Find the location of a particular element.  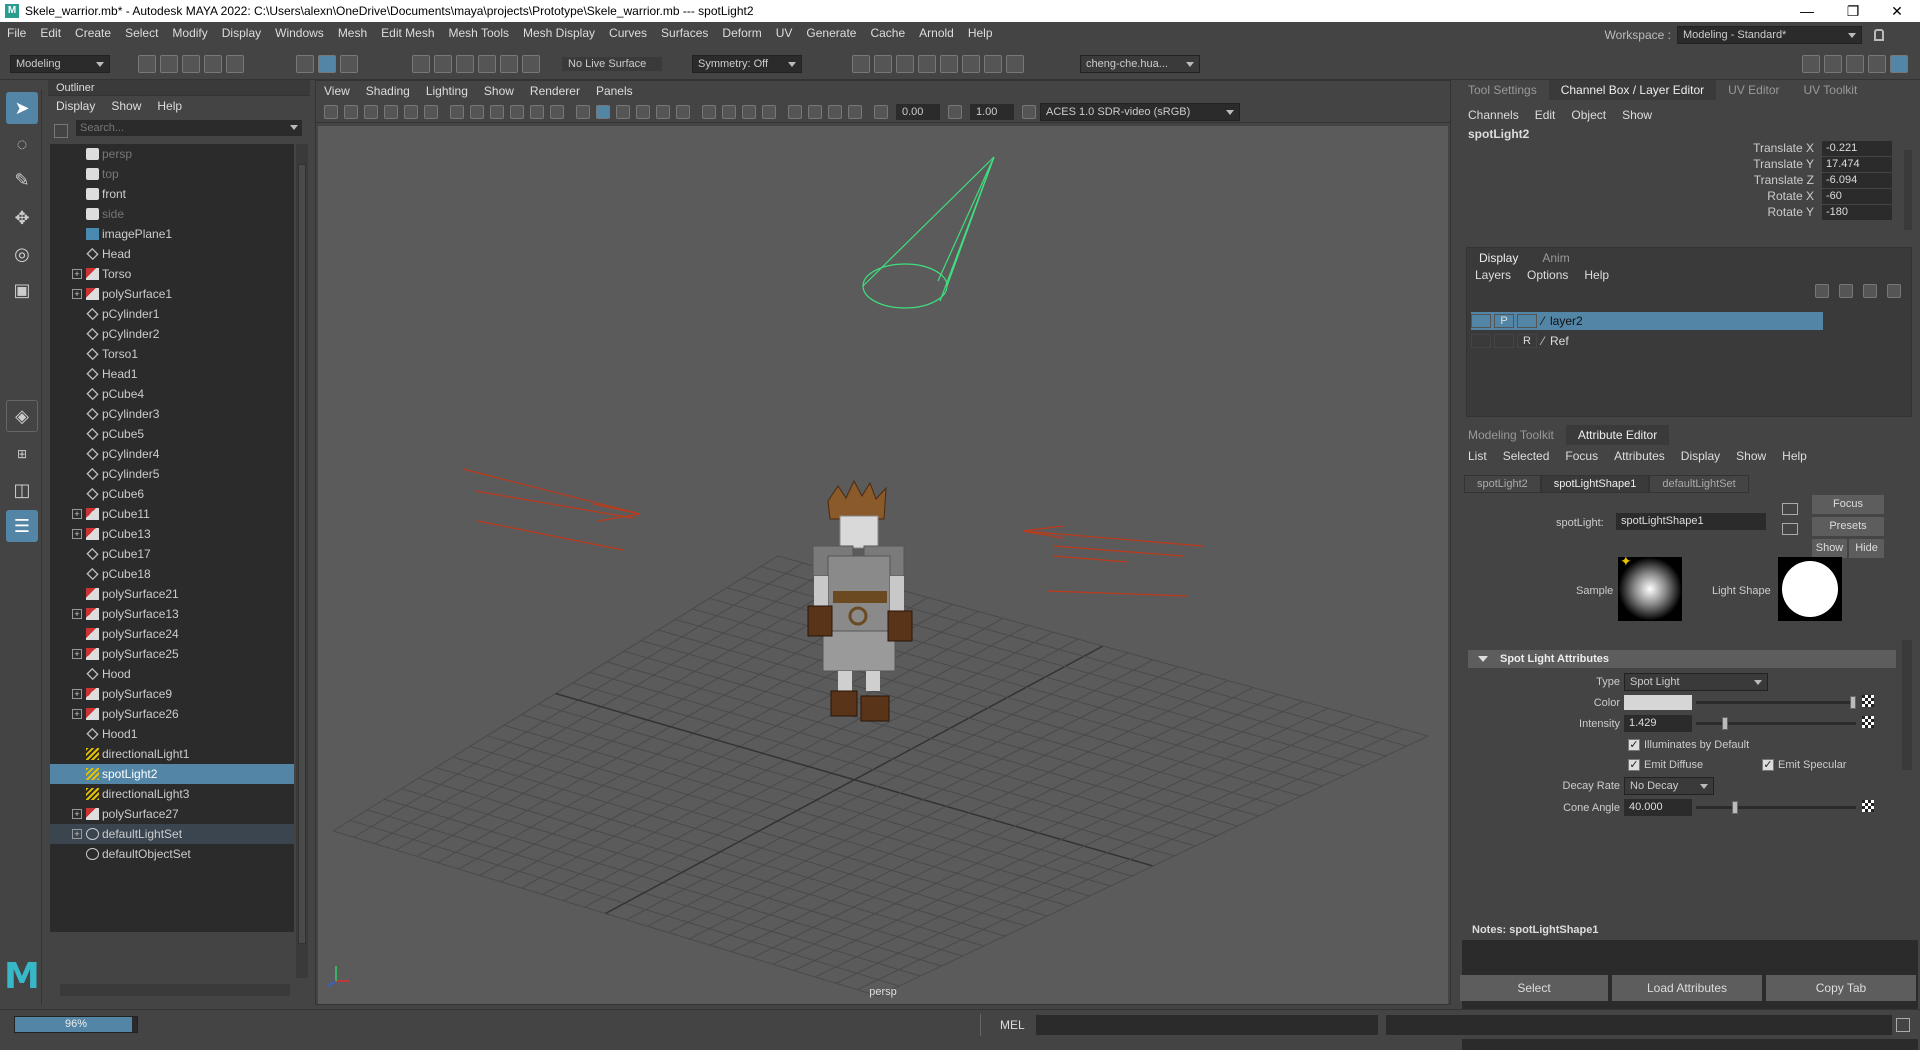

layer-row-ref: R ⁄ Ref is located at coordinates (1647, 341).